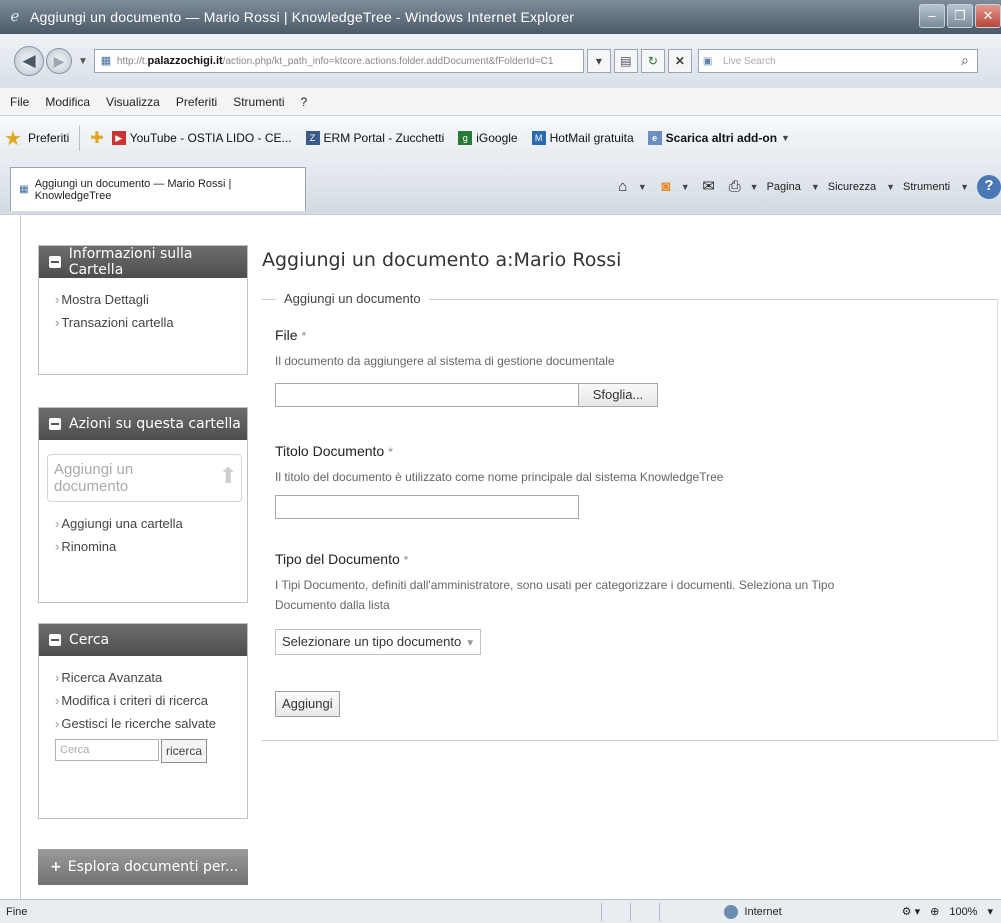 The width and height of the screenshot is (1001, 923). Describe the element at coordinates (151, 322) in the screenshot. I see `link-transazioni-cartella: Transazioni cartella` at that location.